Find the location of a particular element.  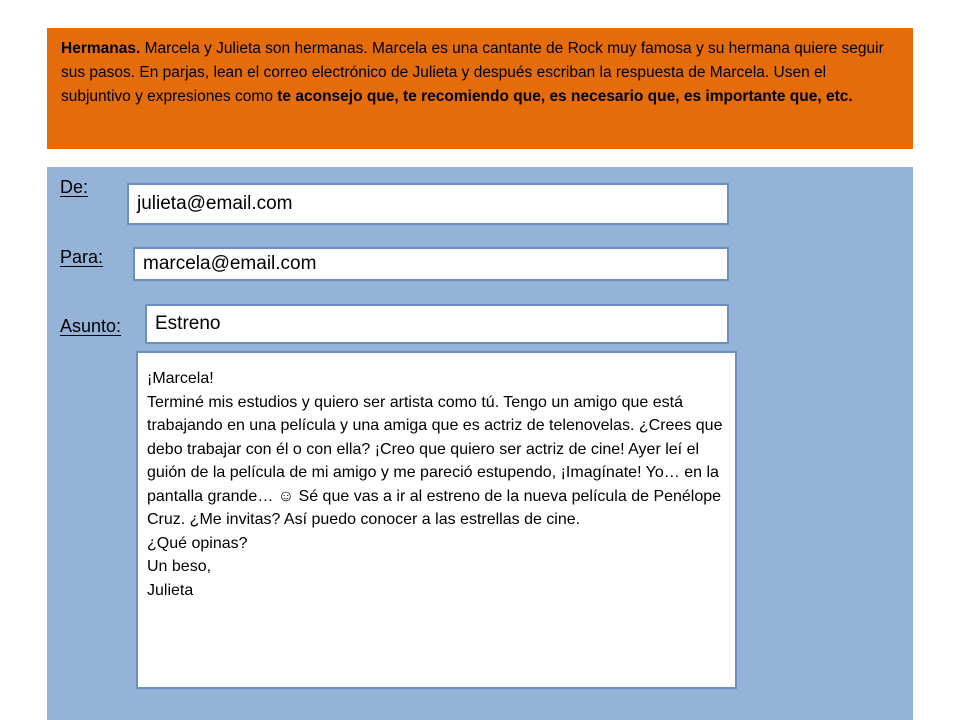

instructions-lead: Hermanas. is located at coordinates (101, 48).